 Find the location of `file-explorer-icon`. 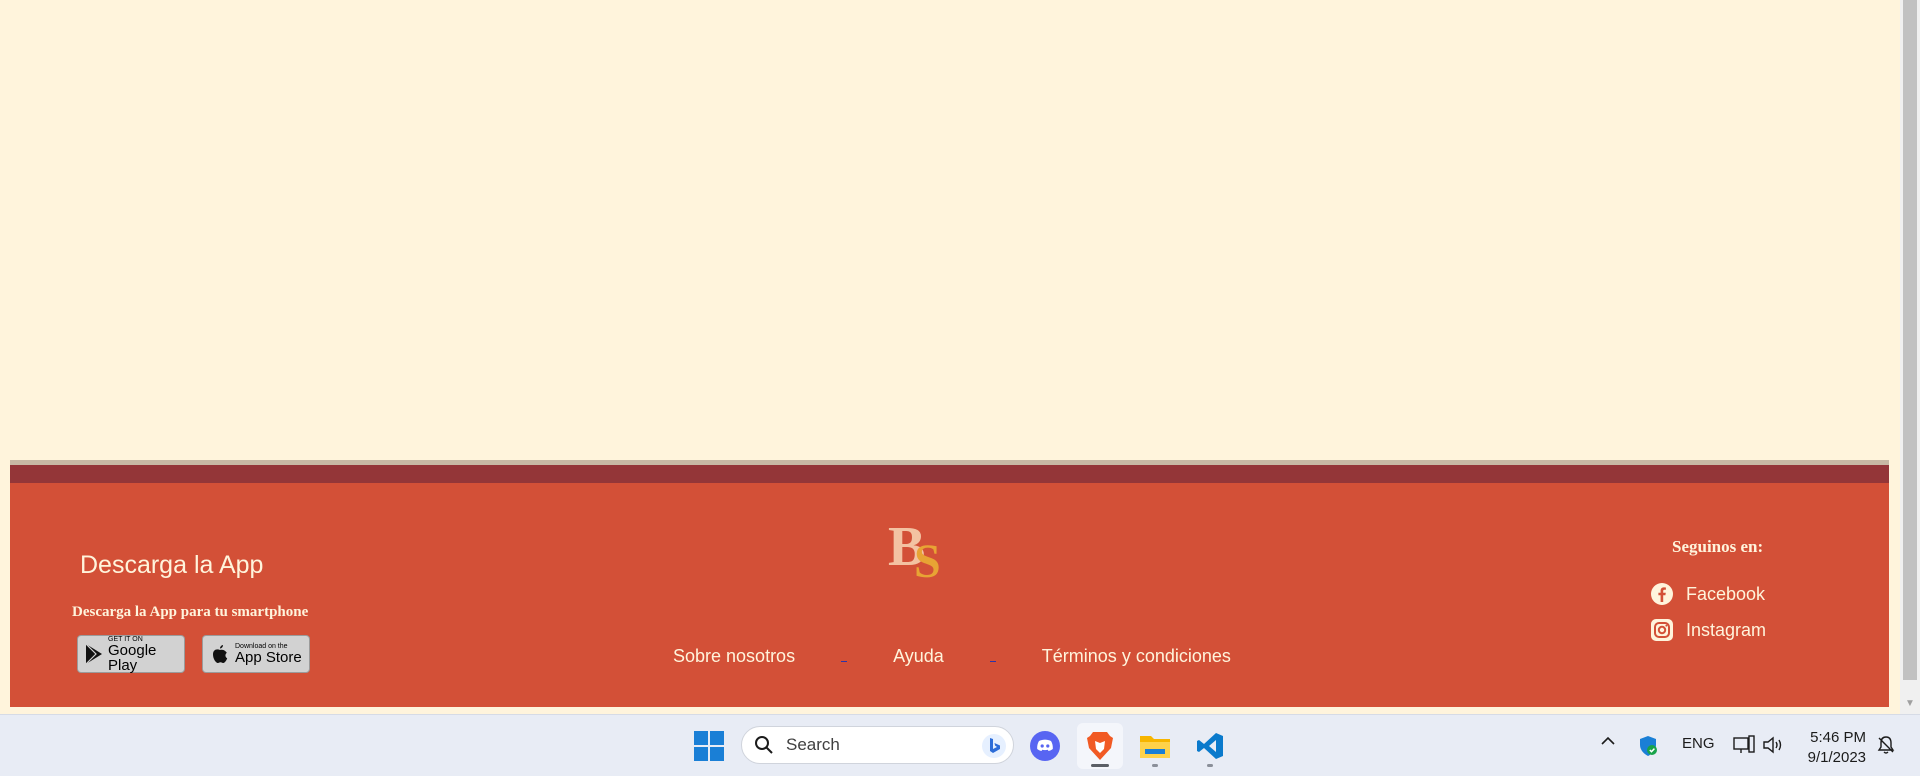

file-explorer-icon is located at coordinates (1155, 747).